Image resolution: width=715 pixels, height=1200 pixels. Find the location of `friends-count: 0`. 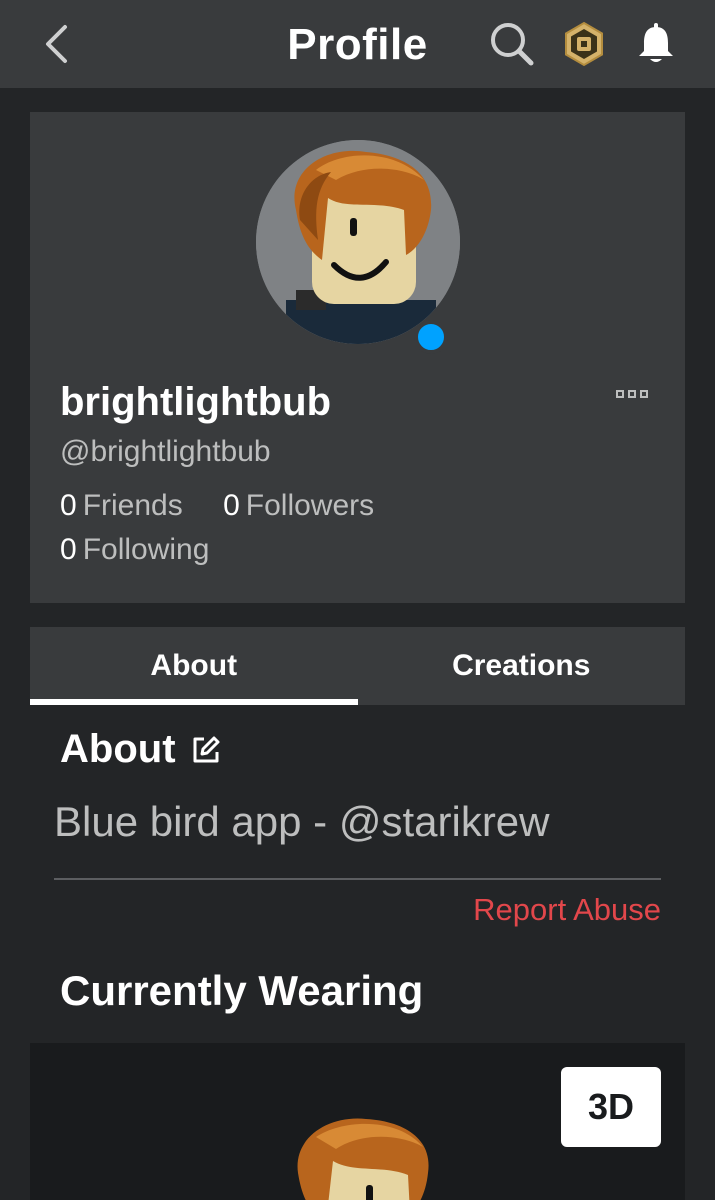

friends-count: 0 is located at coordinates (68, 505).